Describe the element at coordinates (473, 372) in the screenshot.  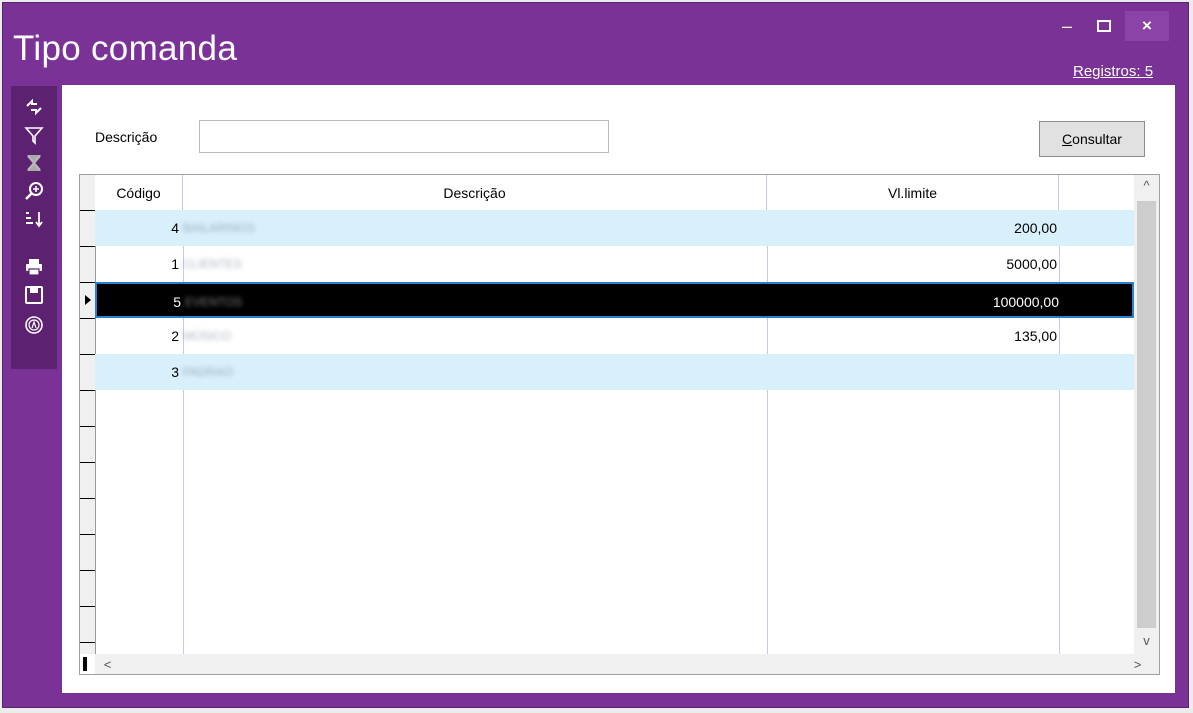
I see `table-cell-descricao: PADRAO` at that location.